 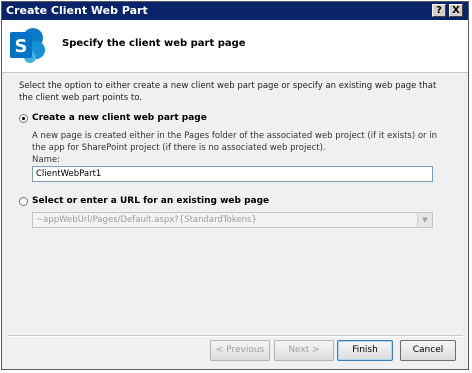 What do you see at coordinates (235, 336) in the screenshot?
I see `button-separator` at bounding box center [235, 336].